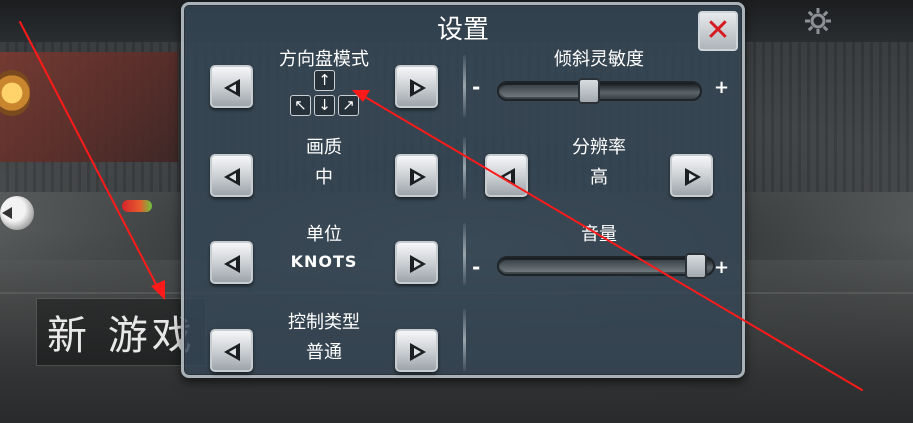 The image size is (913, 423). I want to click on resolution-label: 分辨率, so click(599, 147).